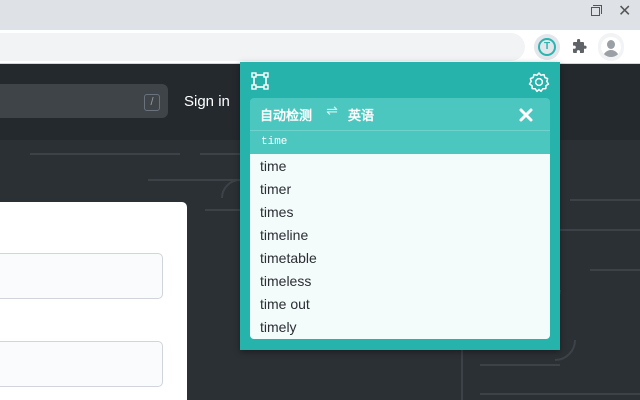 This screenshot has width=640, height=400. I want to click on translate-input-text: time, so click(274, 142).